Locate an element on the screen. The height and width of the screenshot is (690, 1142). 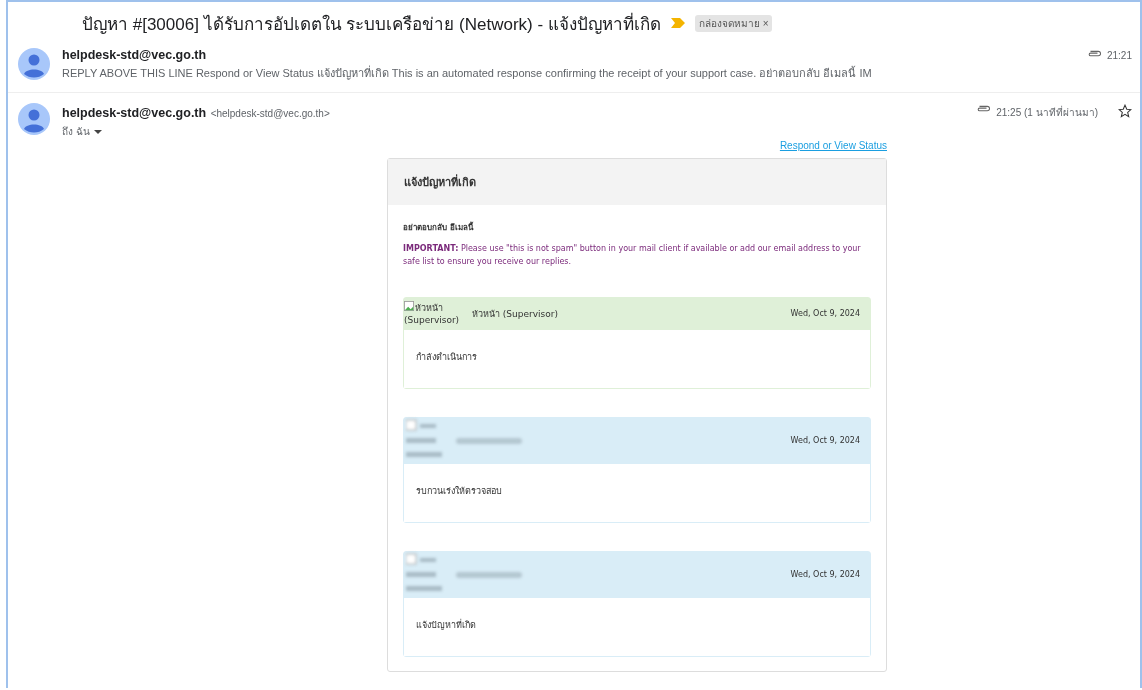
email-subject: ปัญหา #[30006] ได้รับการอัปเดตใน ระบบเครือข่าย (Network) - แจ้งปัญหาที่เกิด is located at coordinates (371, 23).